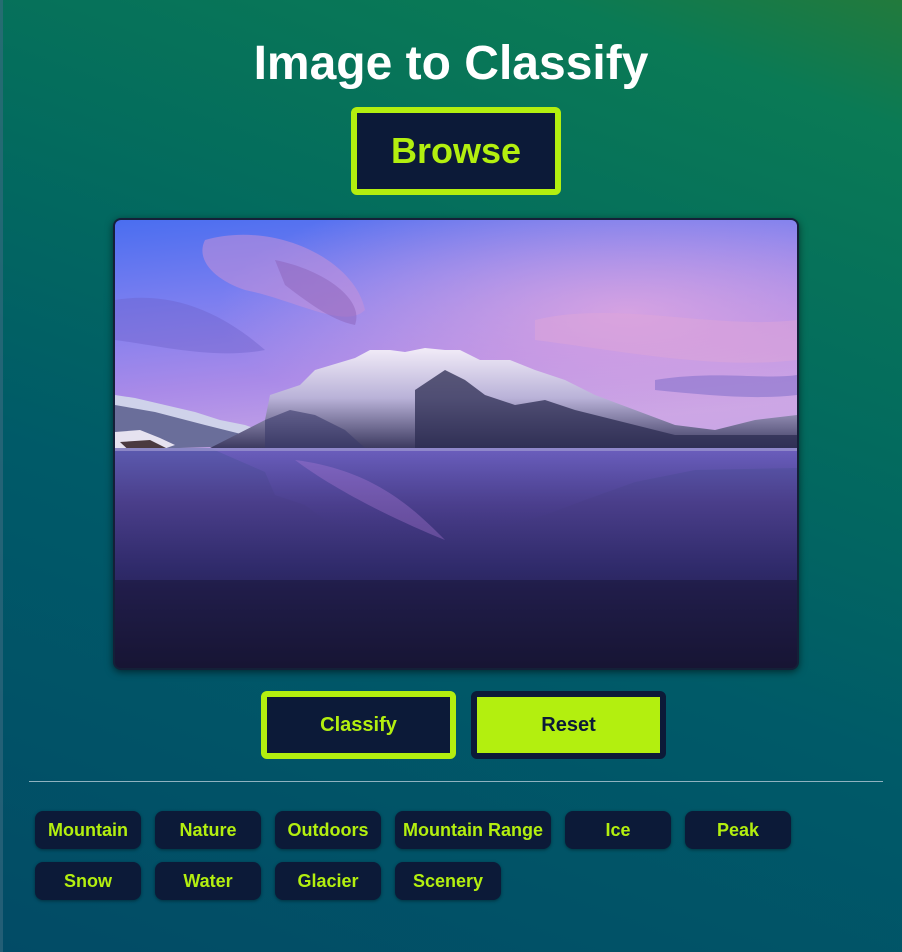 Image resolution: width=902 pixels, height=952 pixels. Describe the element at coordinates (448, 881) in the screenshot. I see `tag-chip: Scenery` at that location.